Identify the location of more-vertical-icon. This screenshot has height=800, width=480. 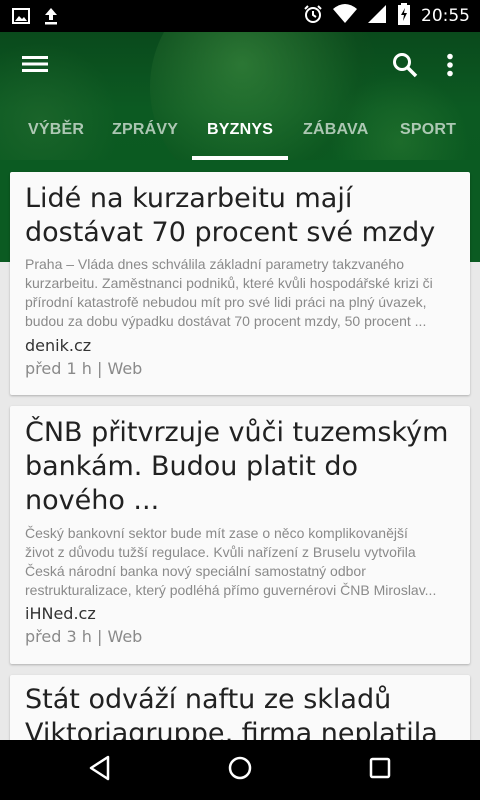
(450, 67).